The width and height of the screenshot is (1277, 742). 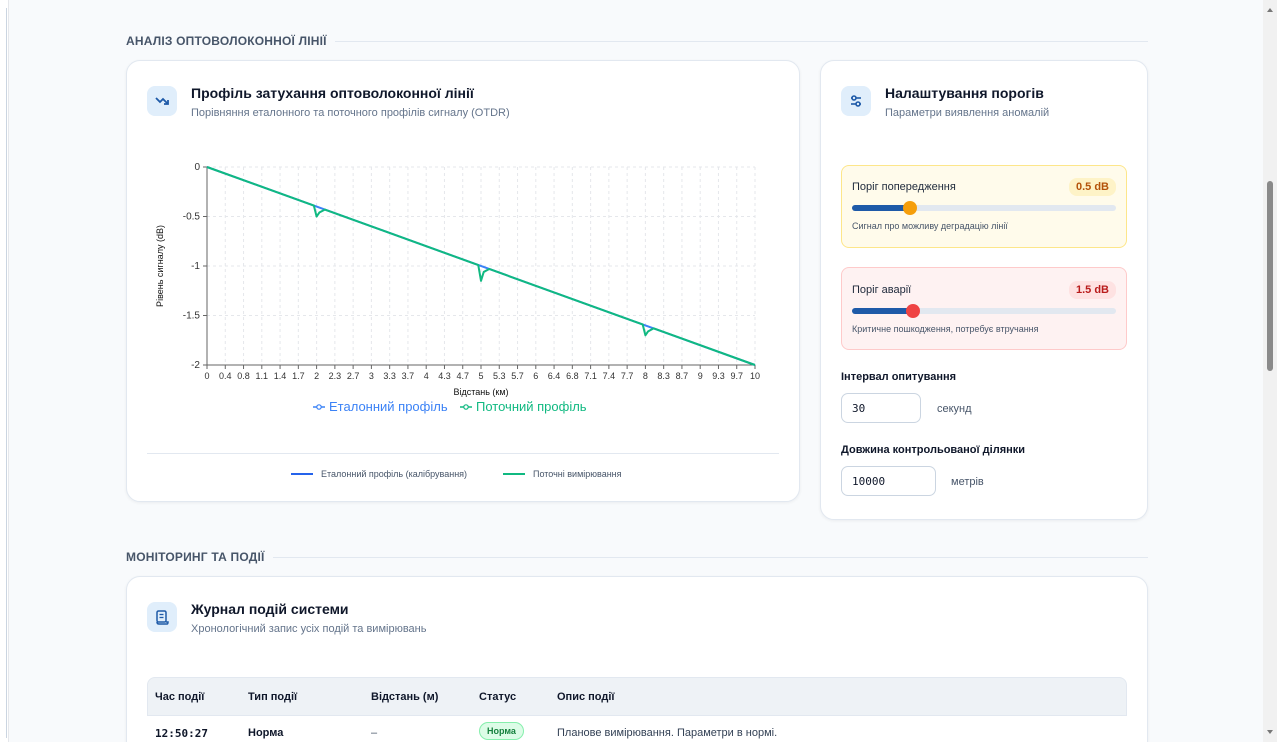 What do you see at coordinates (700, 376) in the screenshot?
I see `x-tick-label: 9` at bounding box center [700, 376].